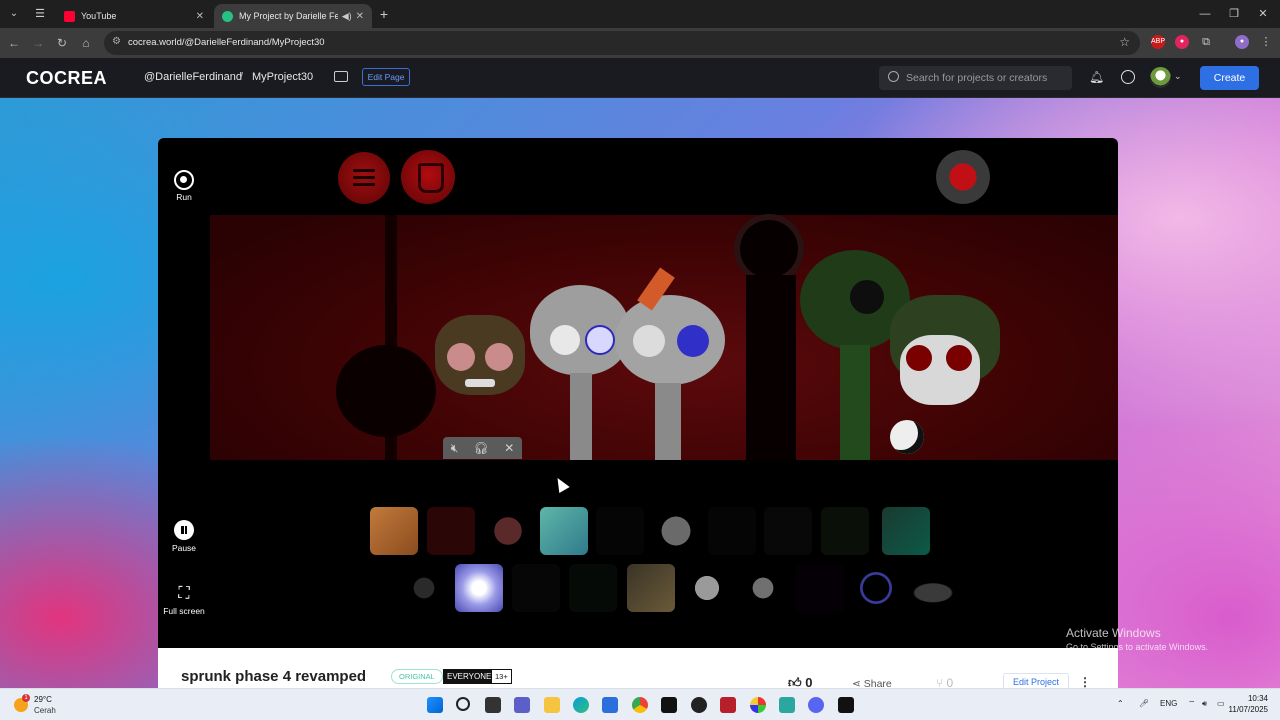  Describe the element at coordinates (509, 448) in the screenshot. I see `close-icon: ✕` at that location.